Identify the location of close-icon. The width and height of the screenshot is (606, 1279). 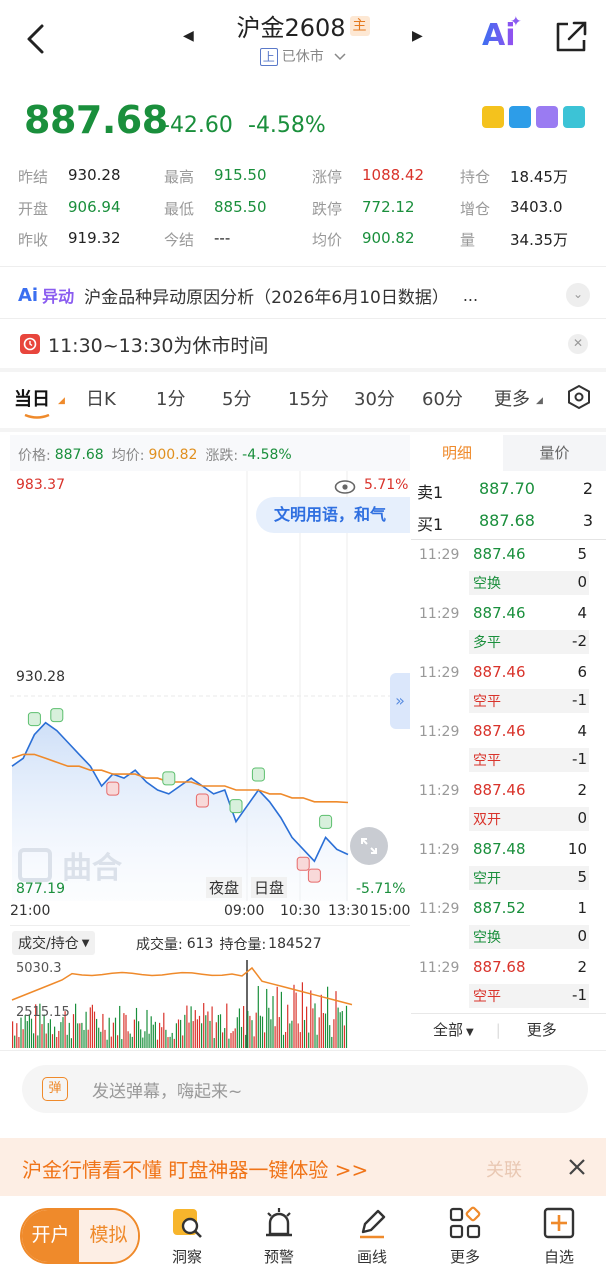
(577, 1167).